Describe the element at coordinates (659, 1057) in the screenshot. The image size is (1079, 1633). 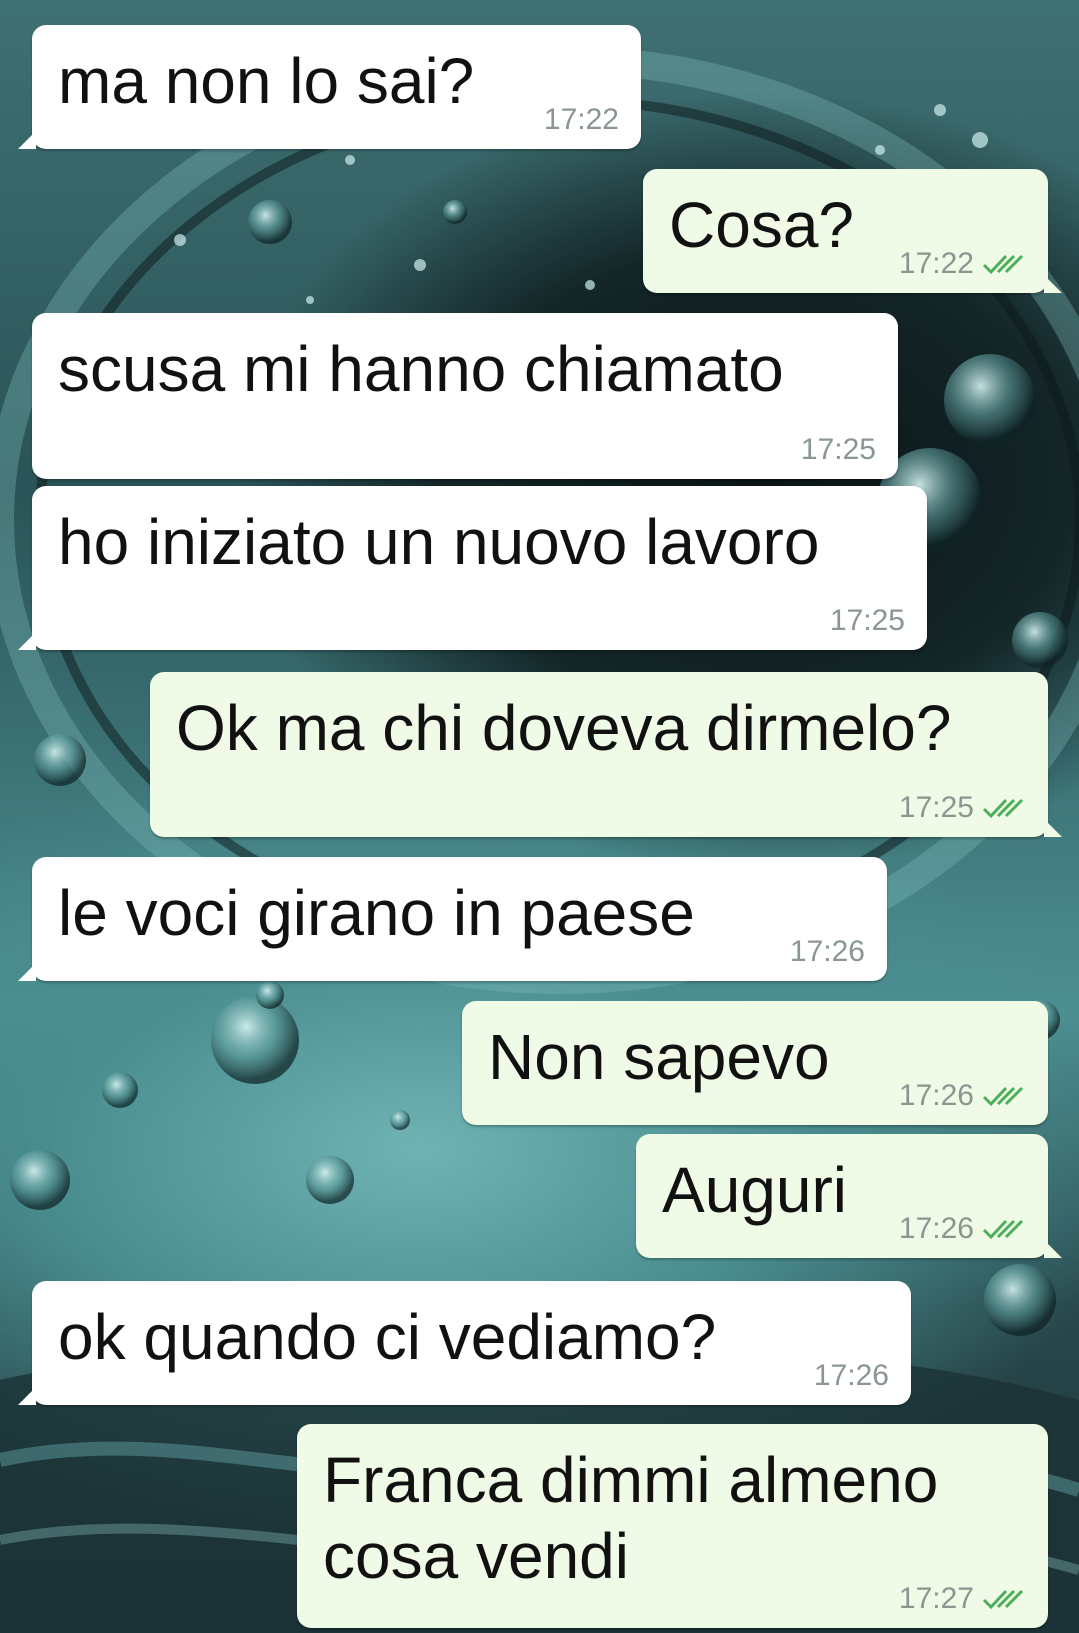
I see `message-text: Non sapevo` at that location.